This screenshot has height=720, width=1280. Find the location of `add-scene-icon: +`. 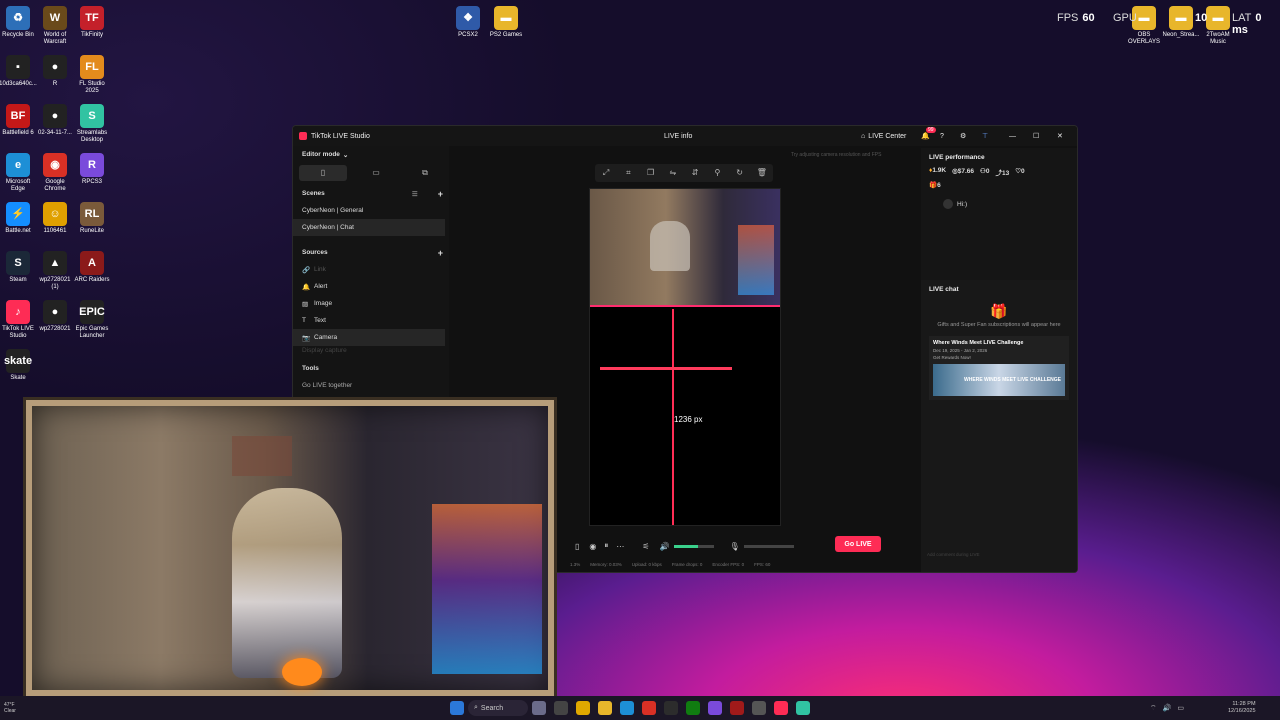

add-scene-icon: + is located at coordinates (440, 194).